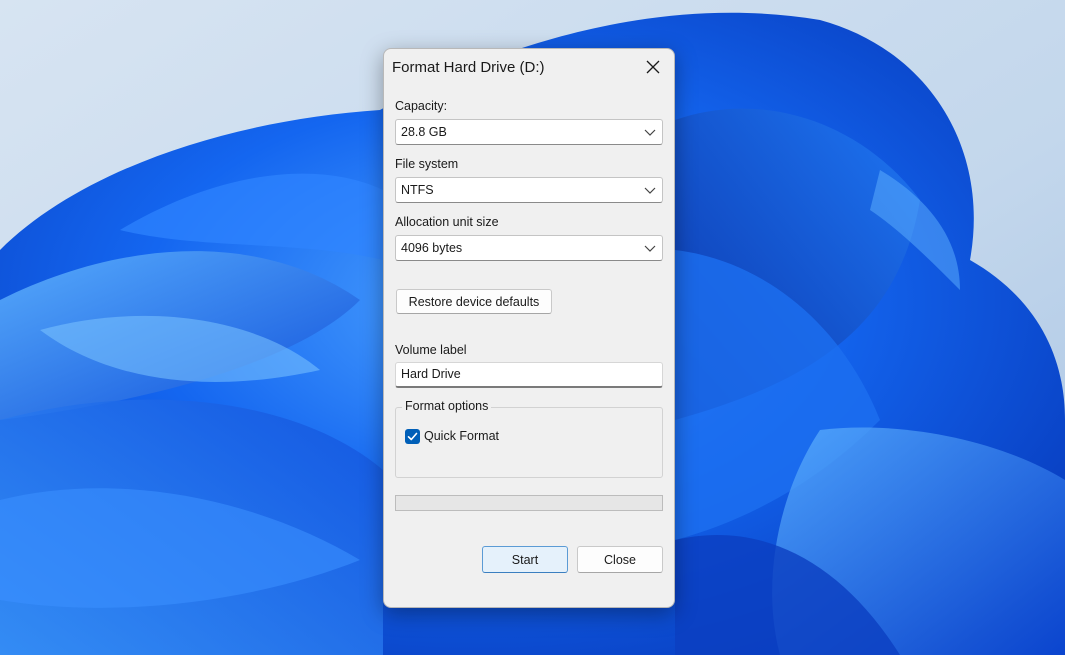 The height and width of the screenshot is (655, 1065). I want to click on checkmark-icon, so click(412, 436).